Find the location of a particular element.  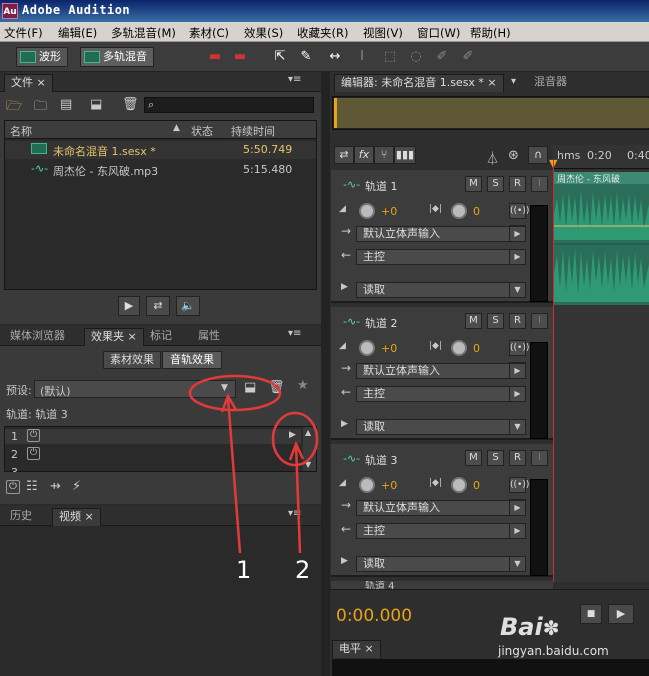

file-row: -∿- 周杰伦 - 东风破.mp3 5:15.480 is located at coordinates (160, 170).